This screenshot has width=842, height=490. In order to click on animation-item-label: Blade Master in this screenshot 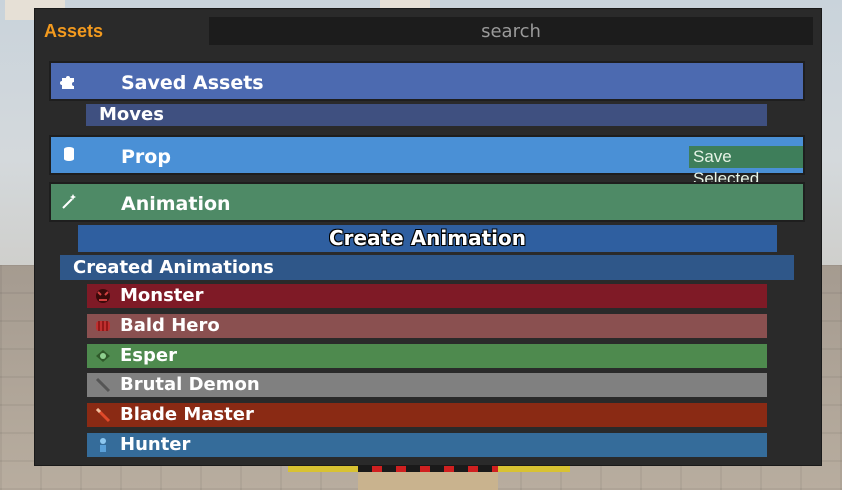, I will do `click(187, 414)`.